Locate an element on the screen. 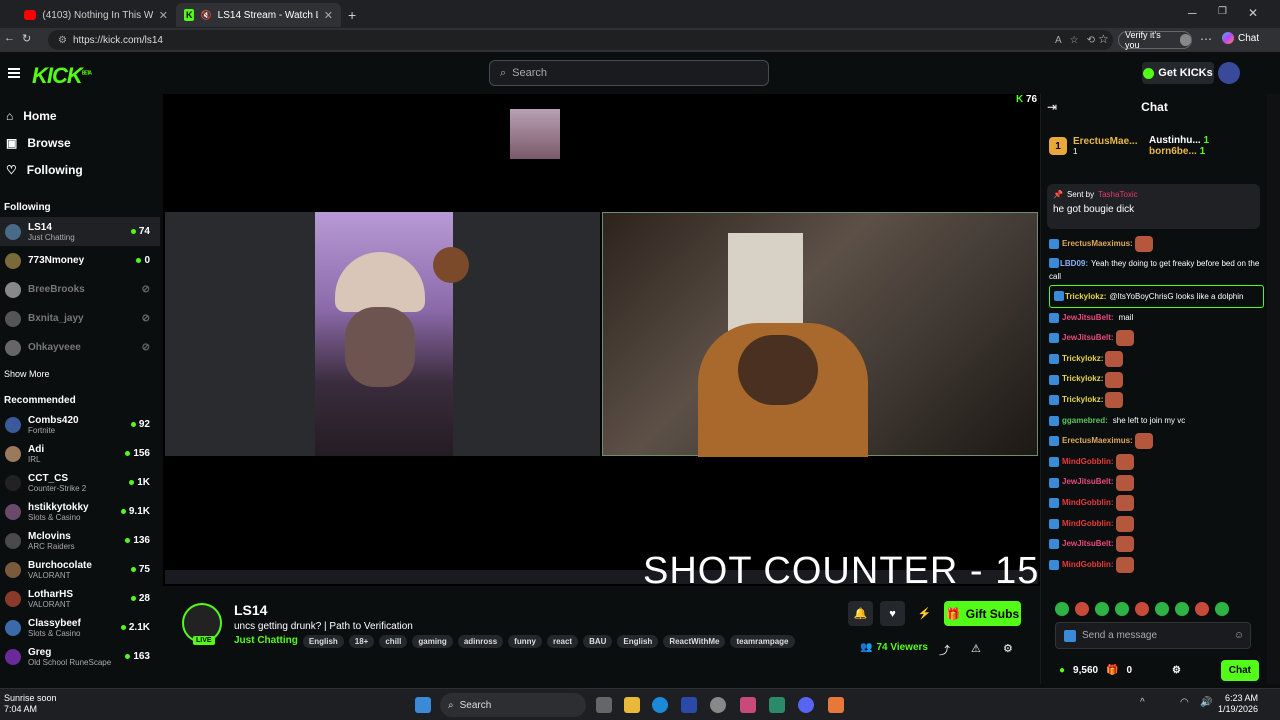  sidebar-channel: Greg Old School RuneScape 163 is located at coordinates (80, 656).